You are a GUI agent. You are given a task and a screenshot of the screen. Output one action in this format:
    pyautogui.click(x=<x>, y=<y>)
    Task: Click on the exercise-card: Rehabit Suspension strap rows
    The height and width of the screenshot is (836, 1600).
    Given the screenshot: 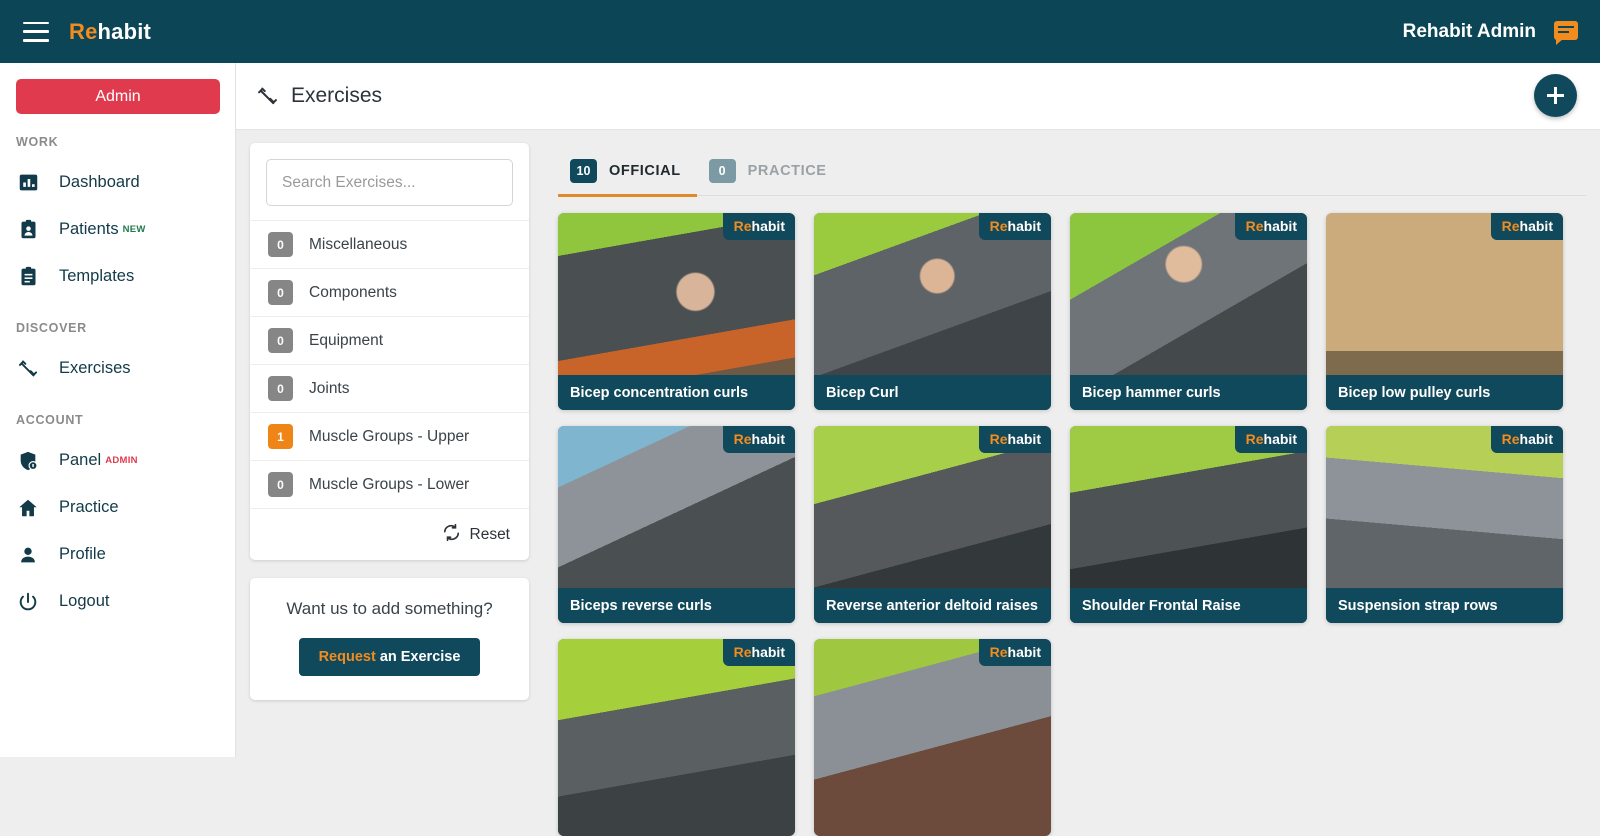 What is the action you would take?
    pyautogui.click(x=1444, y=524)
    